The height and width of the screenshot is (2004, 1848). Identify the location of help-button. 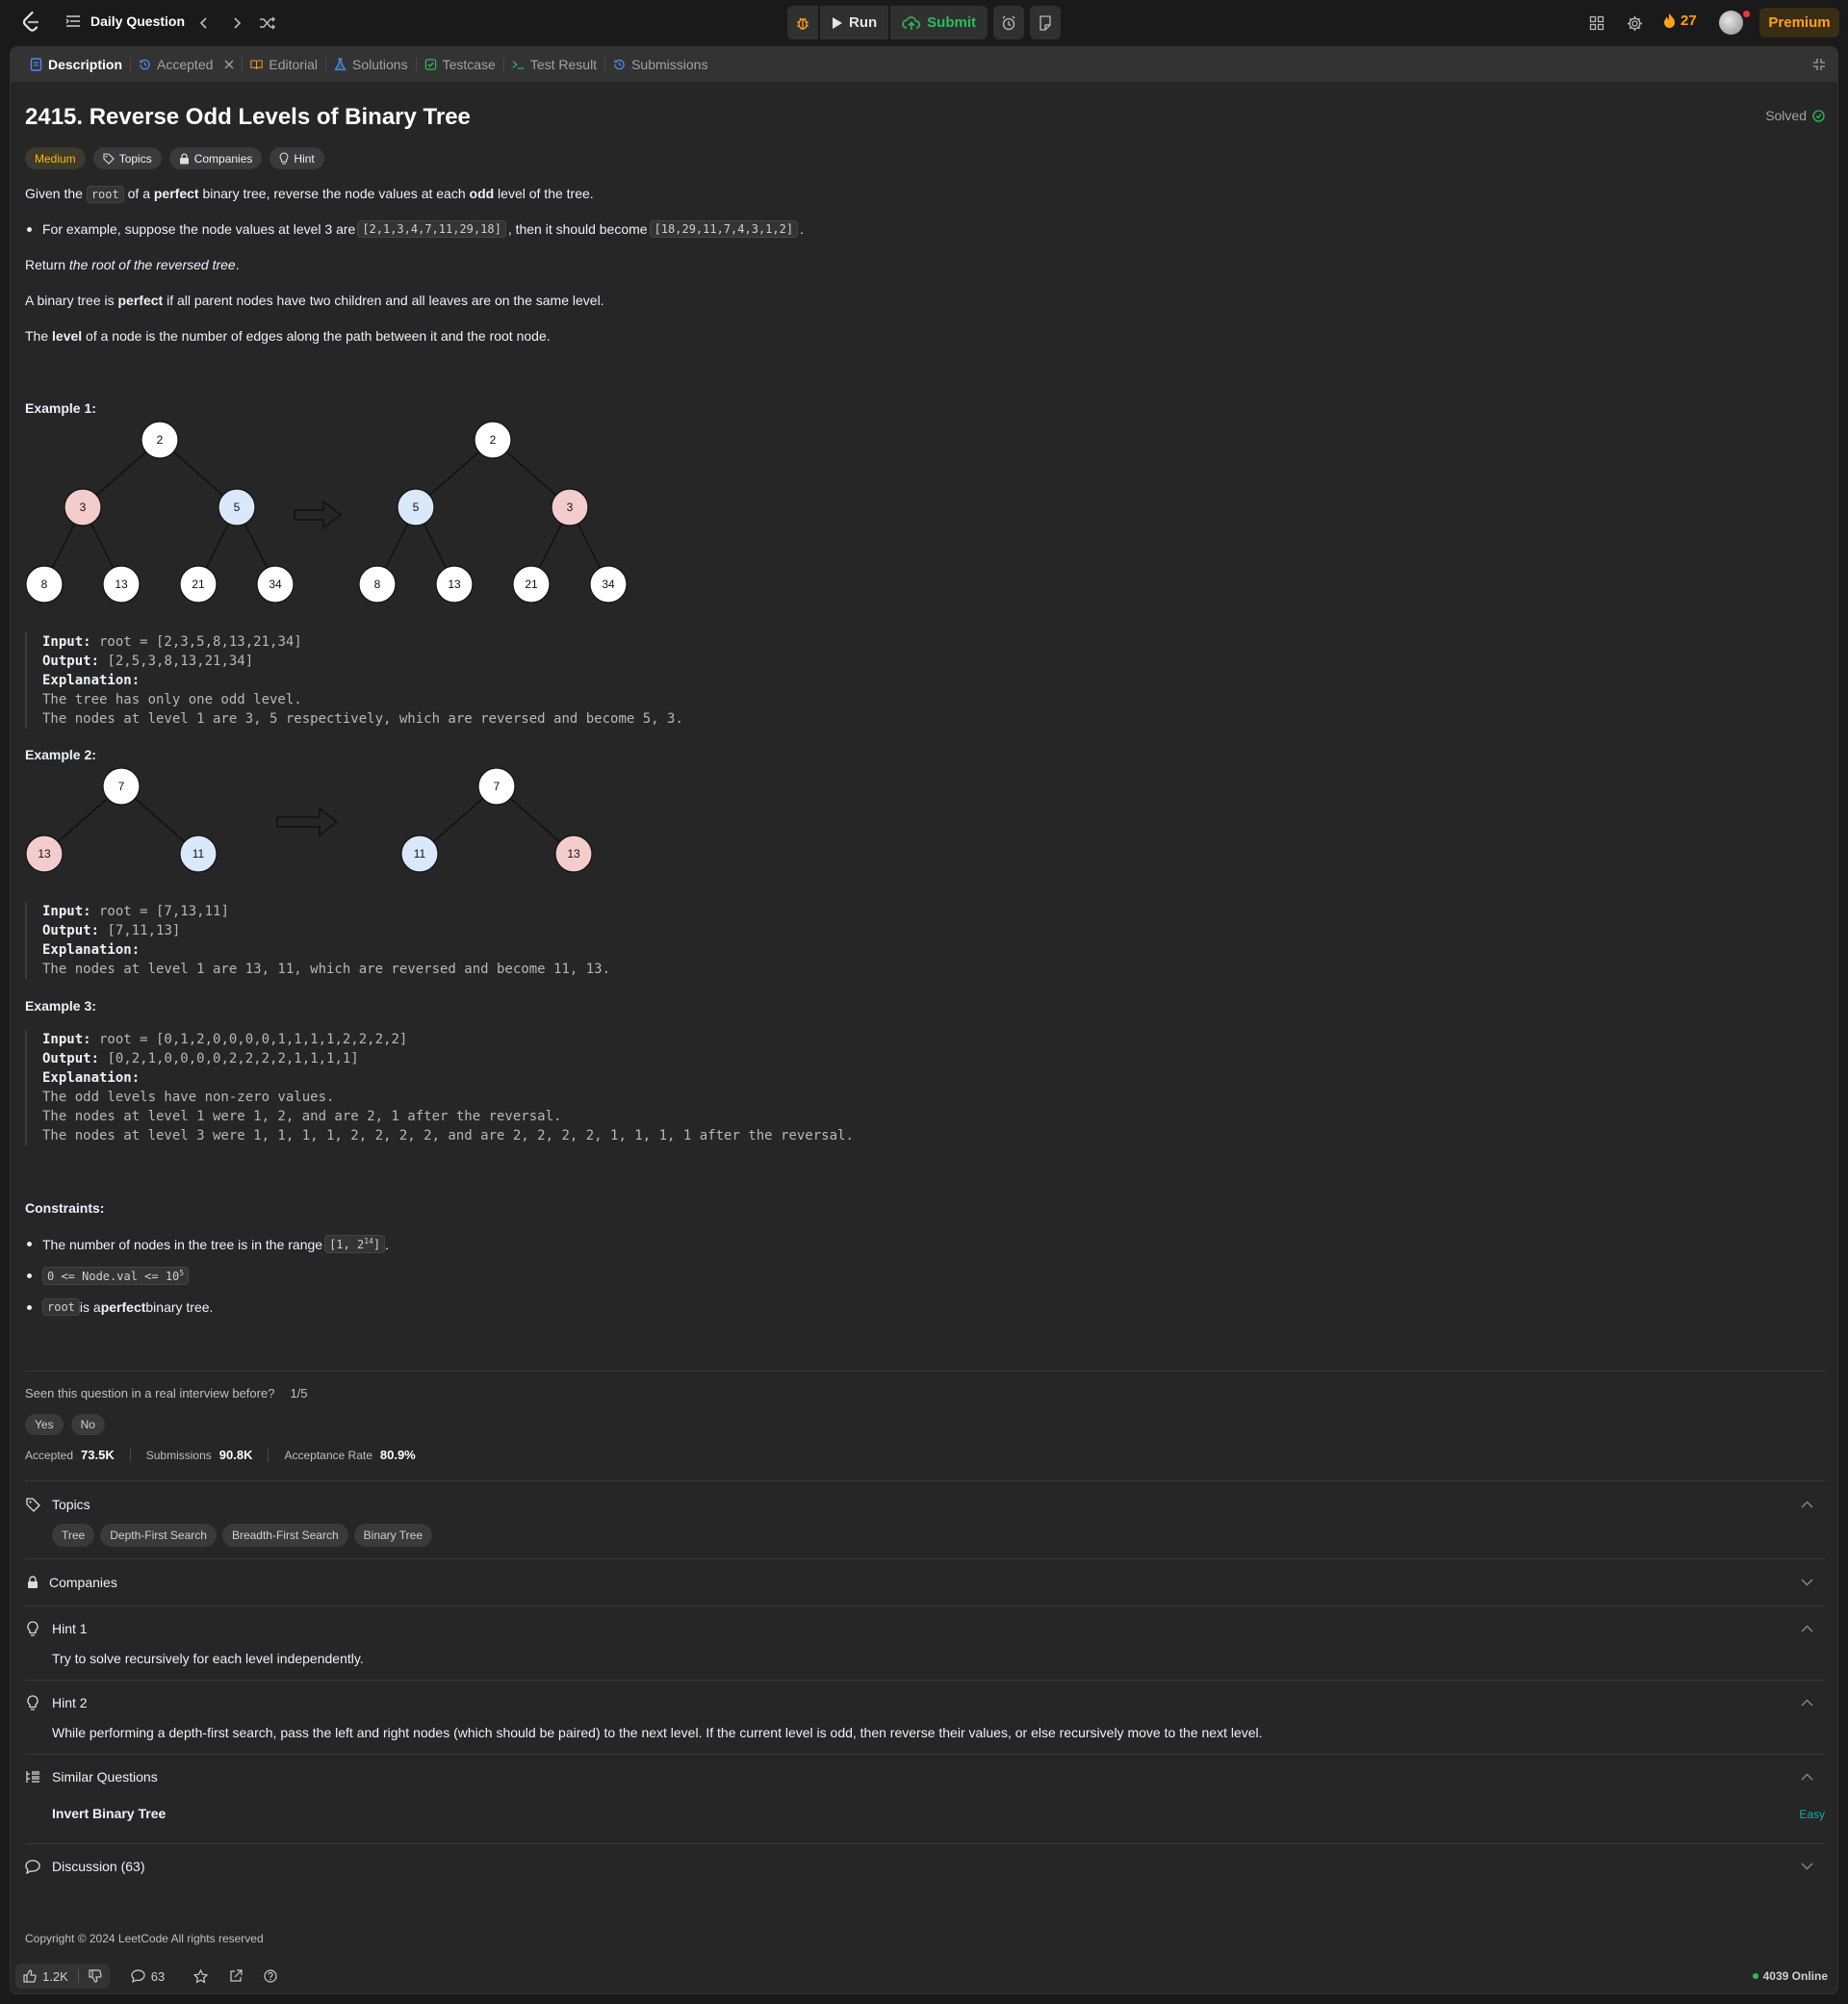
(270, 1976).